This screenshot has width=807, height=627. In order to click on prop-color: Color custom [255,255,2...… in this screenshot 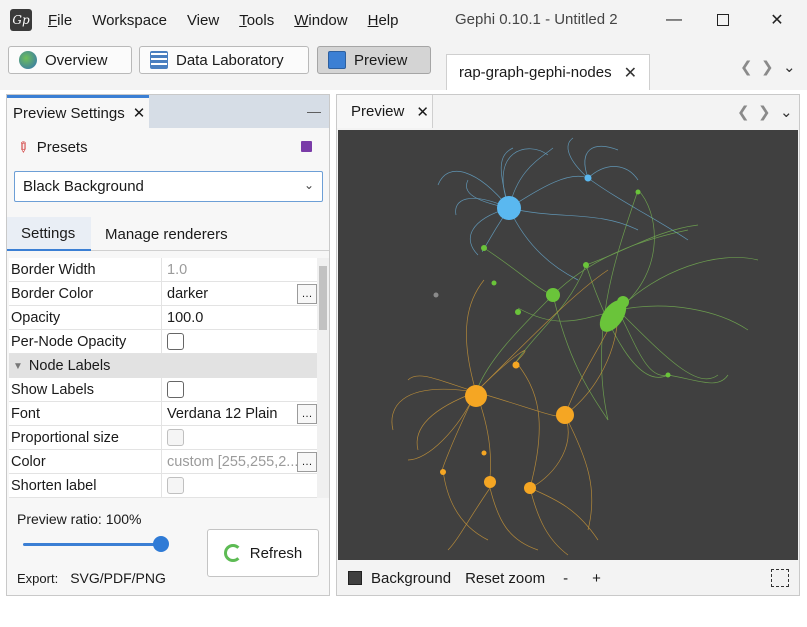, I will do `click(163, 462)`.